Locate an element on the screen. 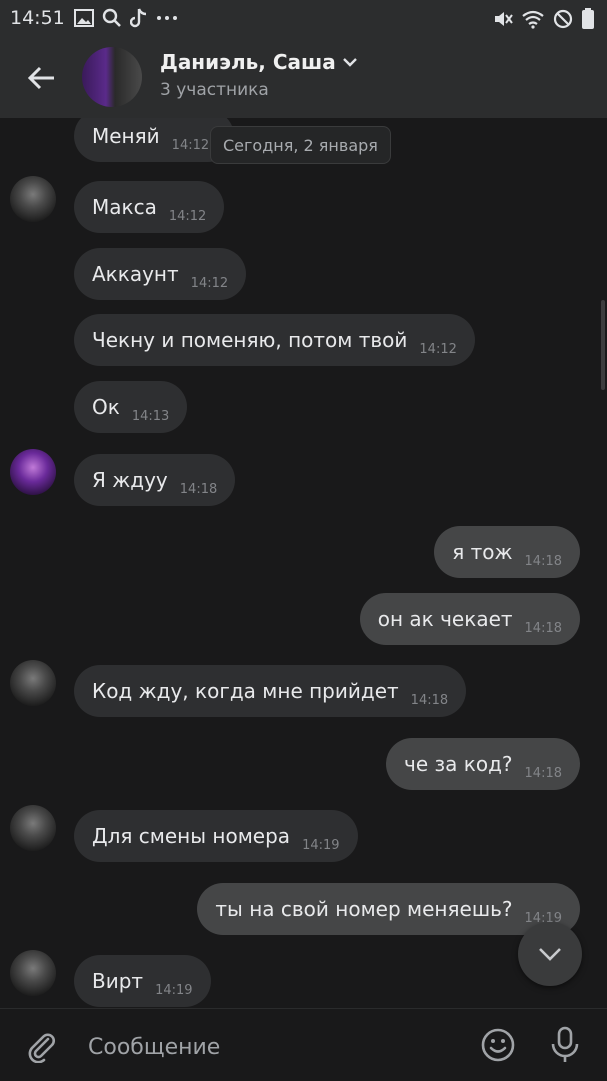 The width and height of the screenshot is (607, 1081). message-bubble: Для смены номера 14:19 is located at coordinates (216, 836).